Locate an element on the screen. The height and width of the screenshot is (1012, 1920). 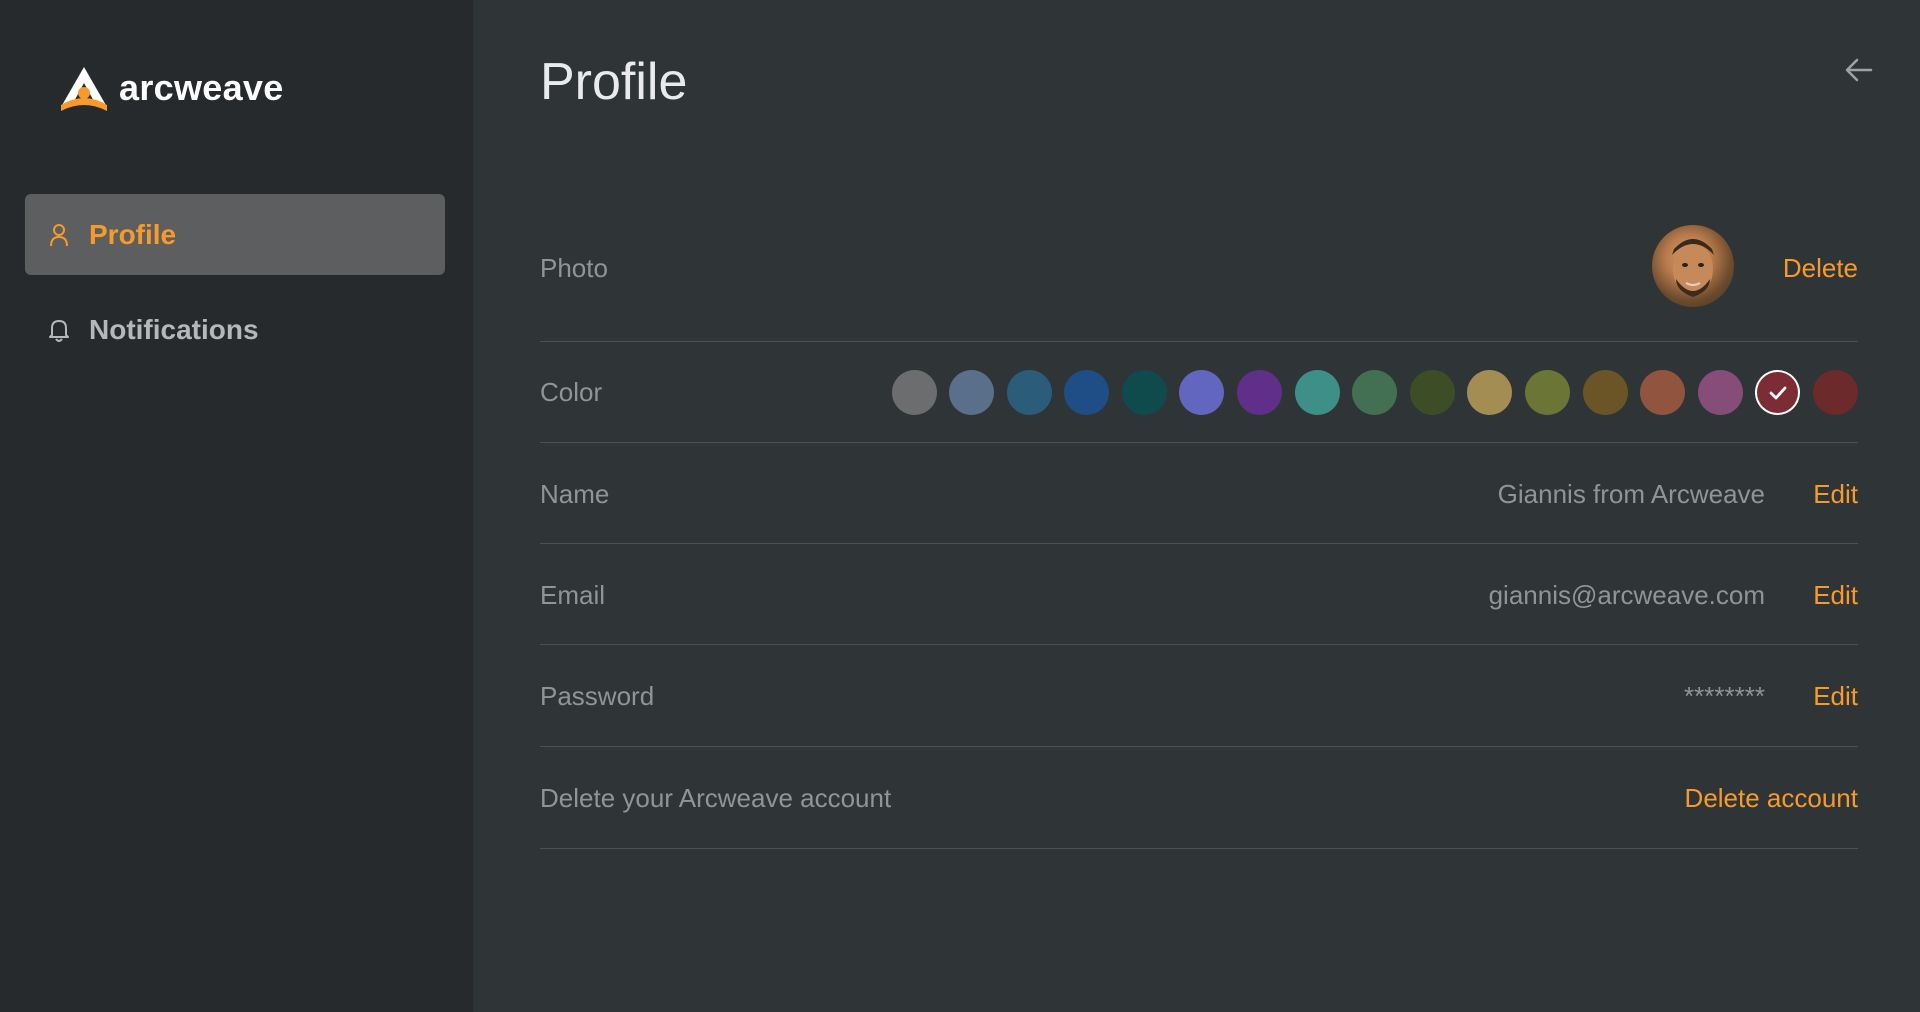
arcweave-logo-icon is located at coordinates (84, 89).